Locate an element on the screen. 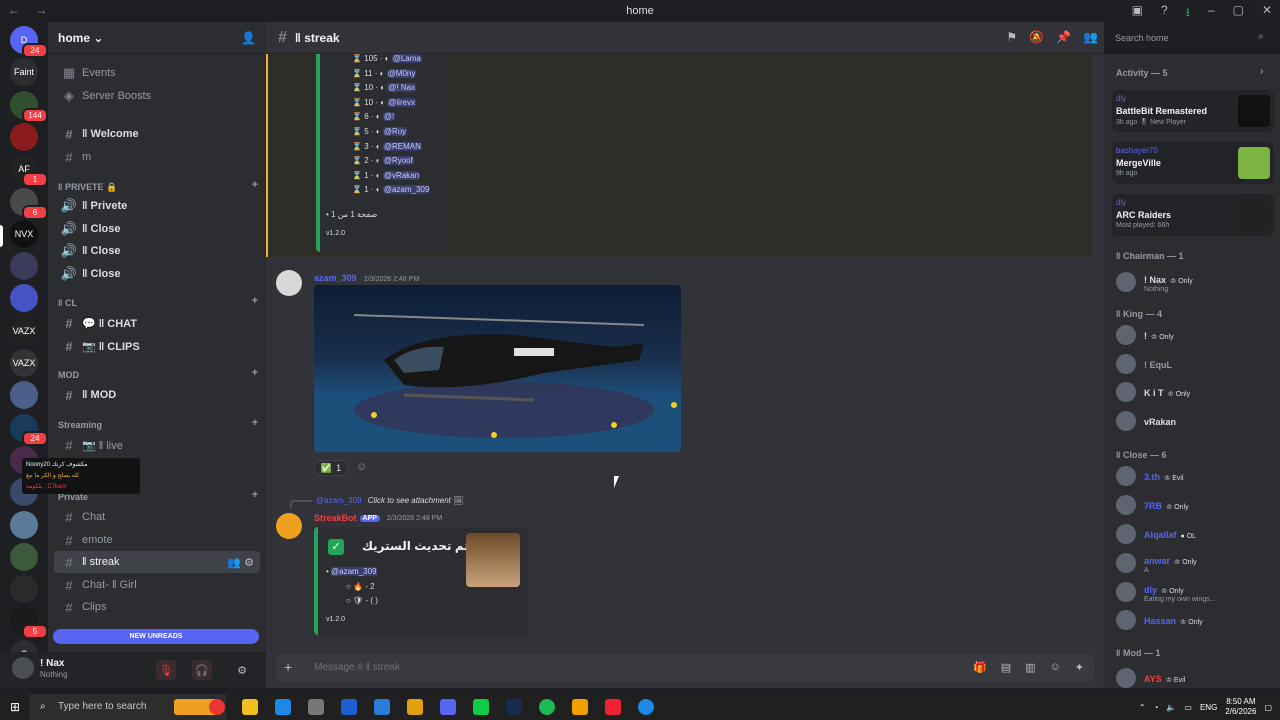 The width and height of the screenshot is (1280, 720). settings-gear-icon: 👥 ⚙ is located at coordinates (240, 562).